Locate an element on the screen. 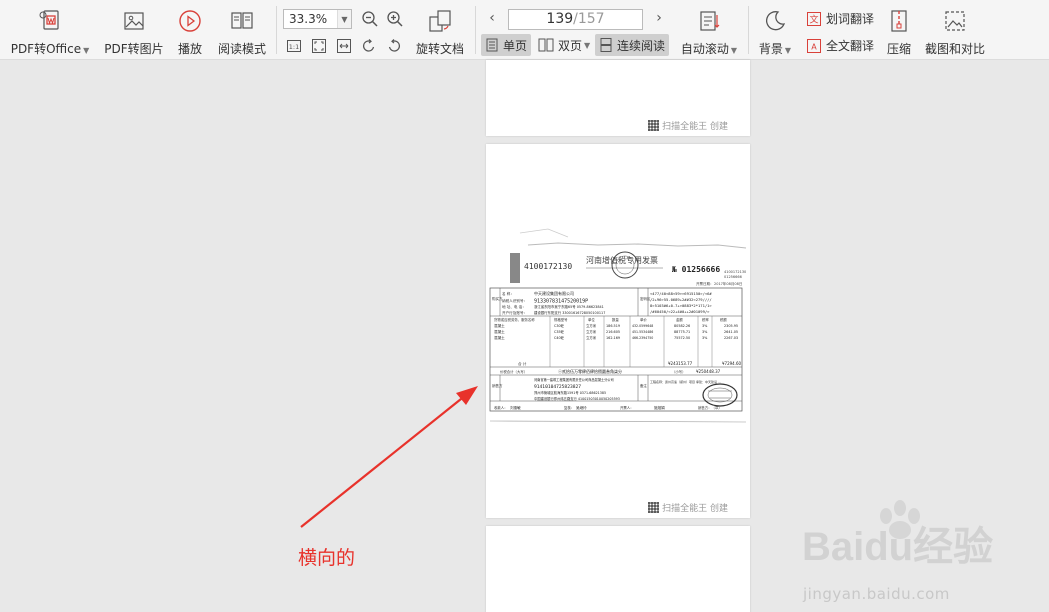  word-translate-button: 文 划词翻译 is located at coordinates (840, 18).